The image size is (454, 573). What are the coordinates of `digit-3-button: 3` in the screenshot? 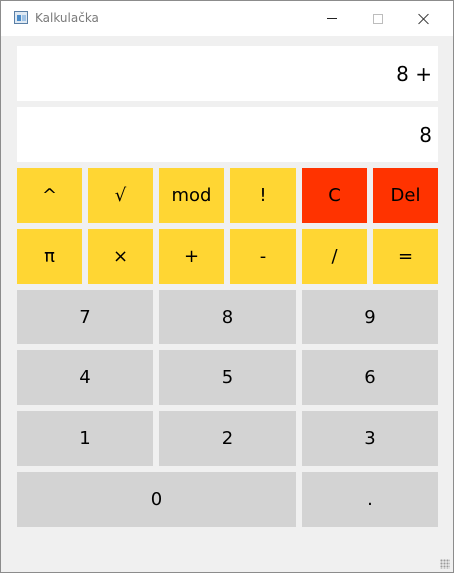 It's located at (370, 438).